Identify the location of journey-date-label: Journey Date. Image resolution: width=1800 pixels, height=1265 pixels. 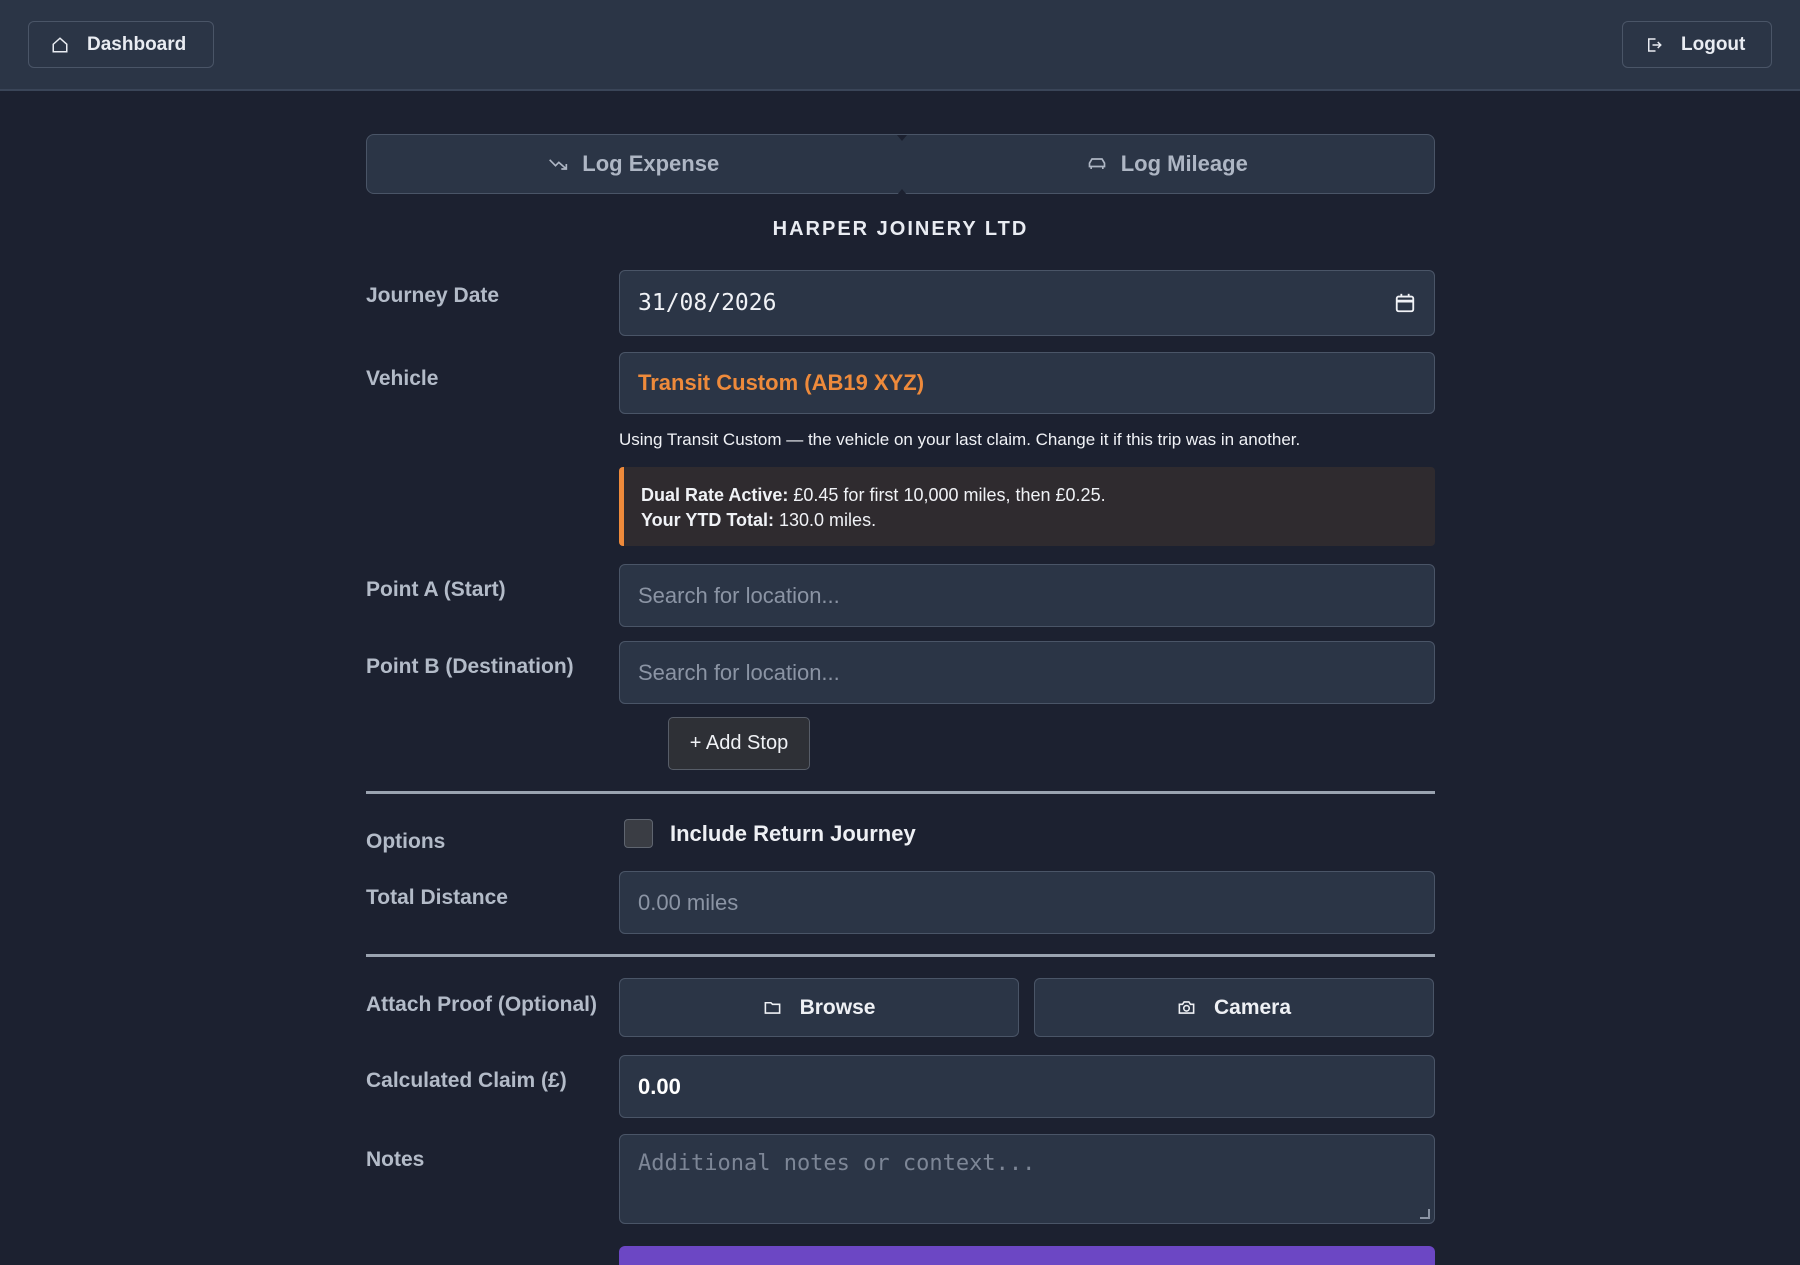
(433, 295).